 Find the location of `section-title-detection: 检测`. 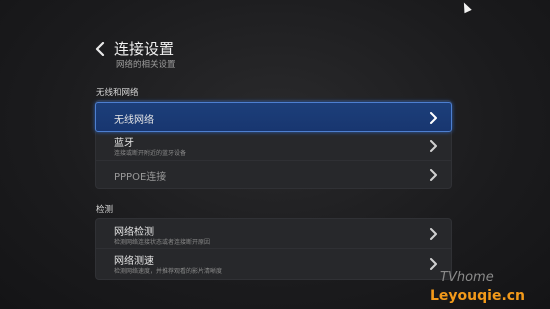

section-title-detection: 检测 is located at coordinates (105, 210).